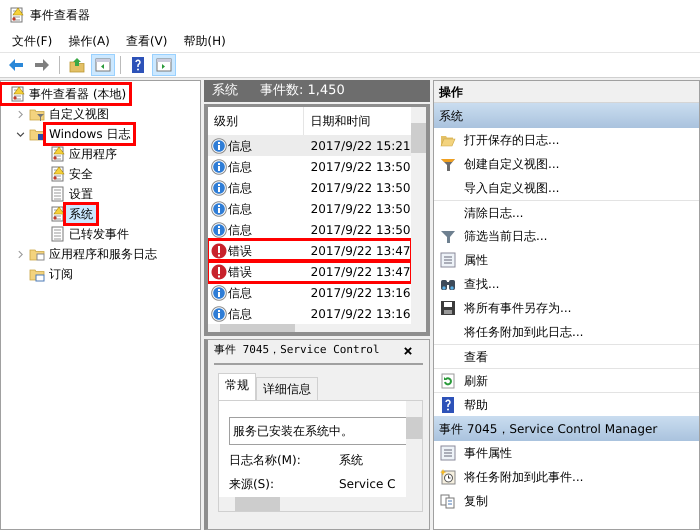 The image size is (700, 532). Describe the element at coordinates (448, 380) in the screenshot. I see `refresh-icon` at that location.